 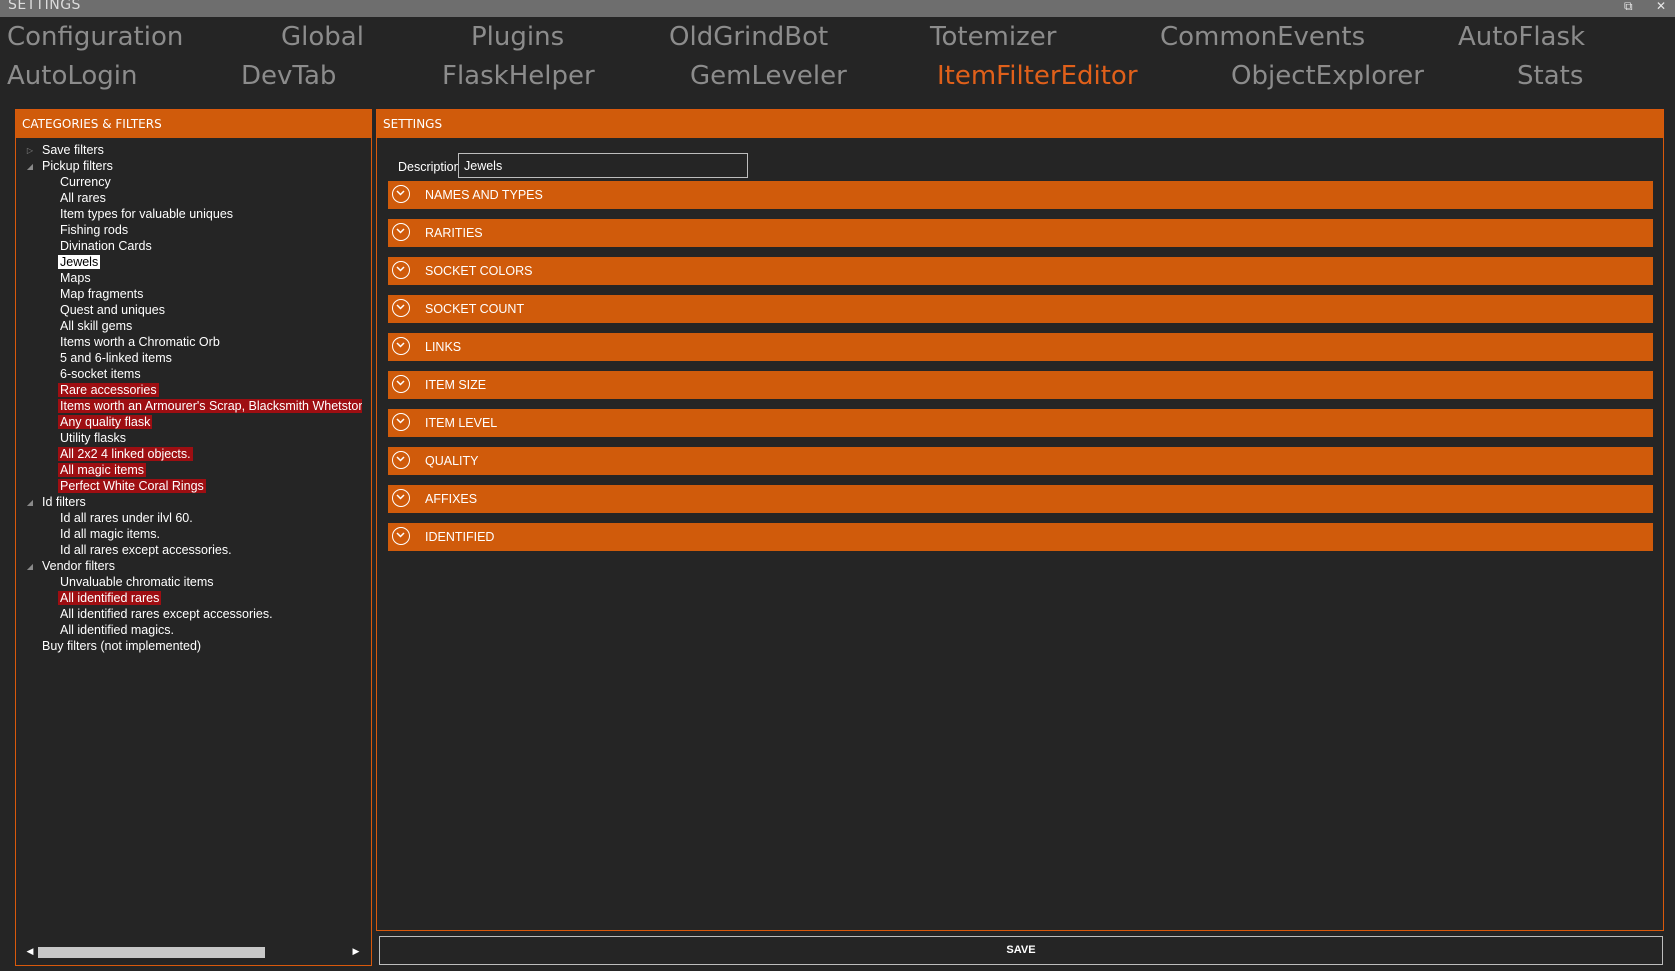 I want to click on tree-item: All 2x2 4 linked objects., so click(x=125, y=455).